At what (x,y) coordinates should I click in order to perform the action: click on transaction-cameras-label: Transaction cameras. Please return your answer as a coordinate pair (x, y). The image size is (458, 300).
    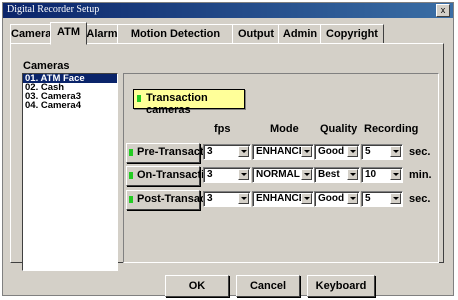
    Looking at the image, I should click on (177, 104).